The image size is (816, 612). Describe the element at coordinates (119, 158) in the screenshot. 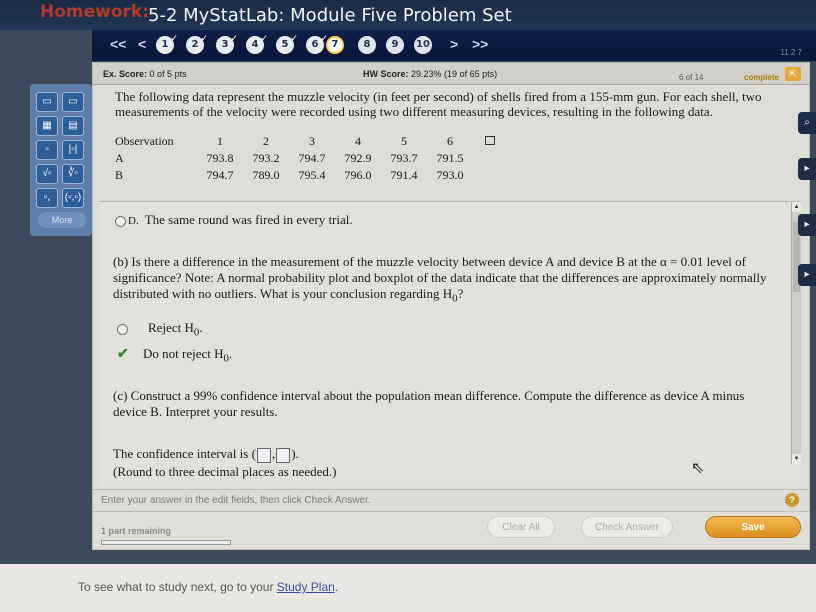

I see `row-label: A` at that location.